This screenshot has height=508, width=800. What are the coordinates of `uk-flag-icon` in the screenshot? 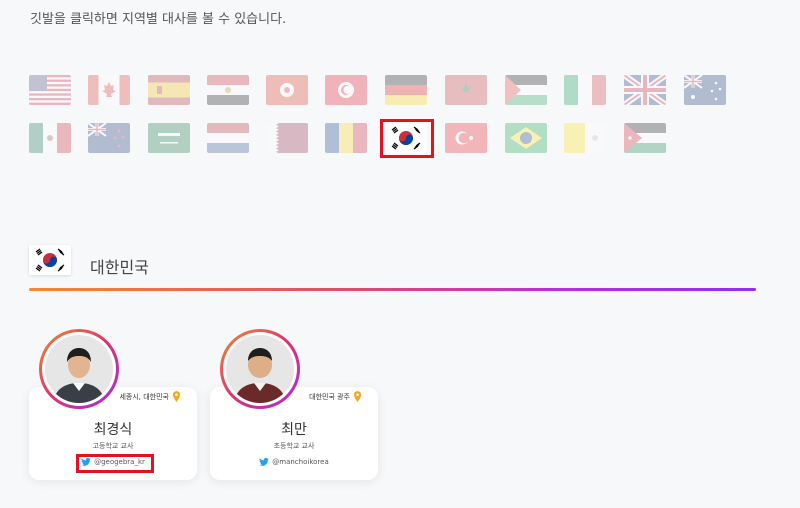 It's located at (645, 90).